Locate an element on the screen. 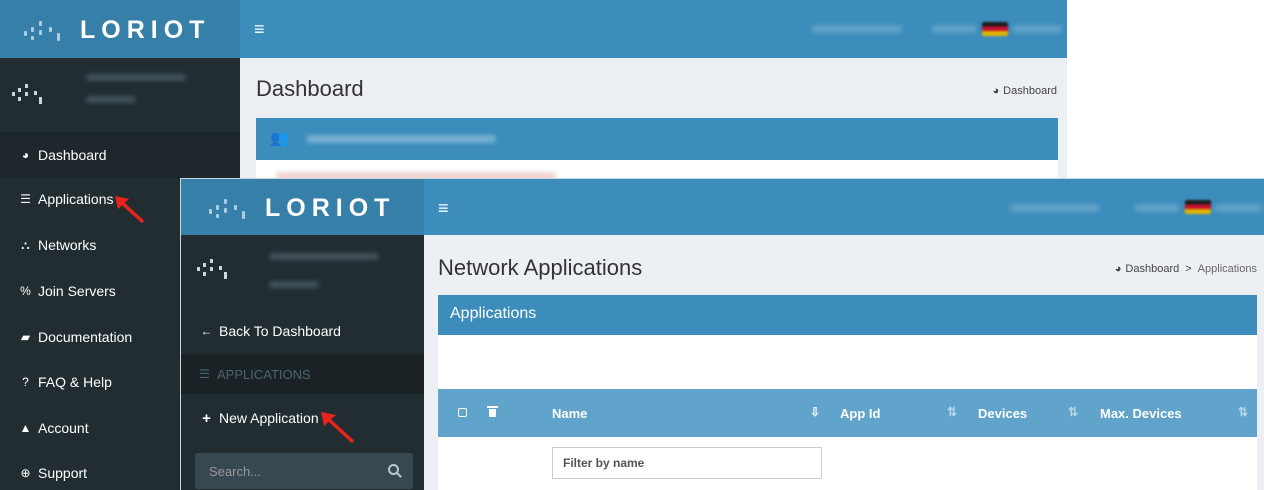  sidebar-item-label: Documentation is located at coordinates (85, 337).